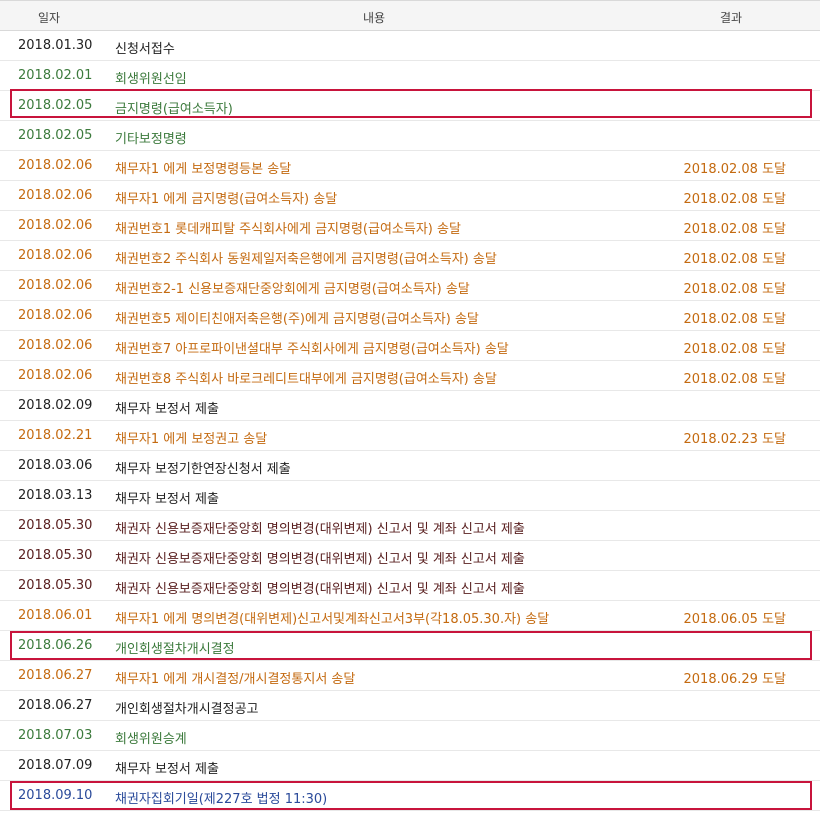  Describe the element at coordinates (410, 166) in the screenshot. I see `table-row: 2018.02.06 채무자1 에게 보정명령등본 송달 2018.02.08 도달` at that location.